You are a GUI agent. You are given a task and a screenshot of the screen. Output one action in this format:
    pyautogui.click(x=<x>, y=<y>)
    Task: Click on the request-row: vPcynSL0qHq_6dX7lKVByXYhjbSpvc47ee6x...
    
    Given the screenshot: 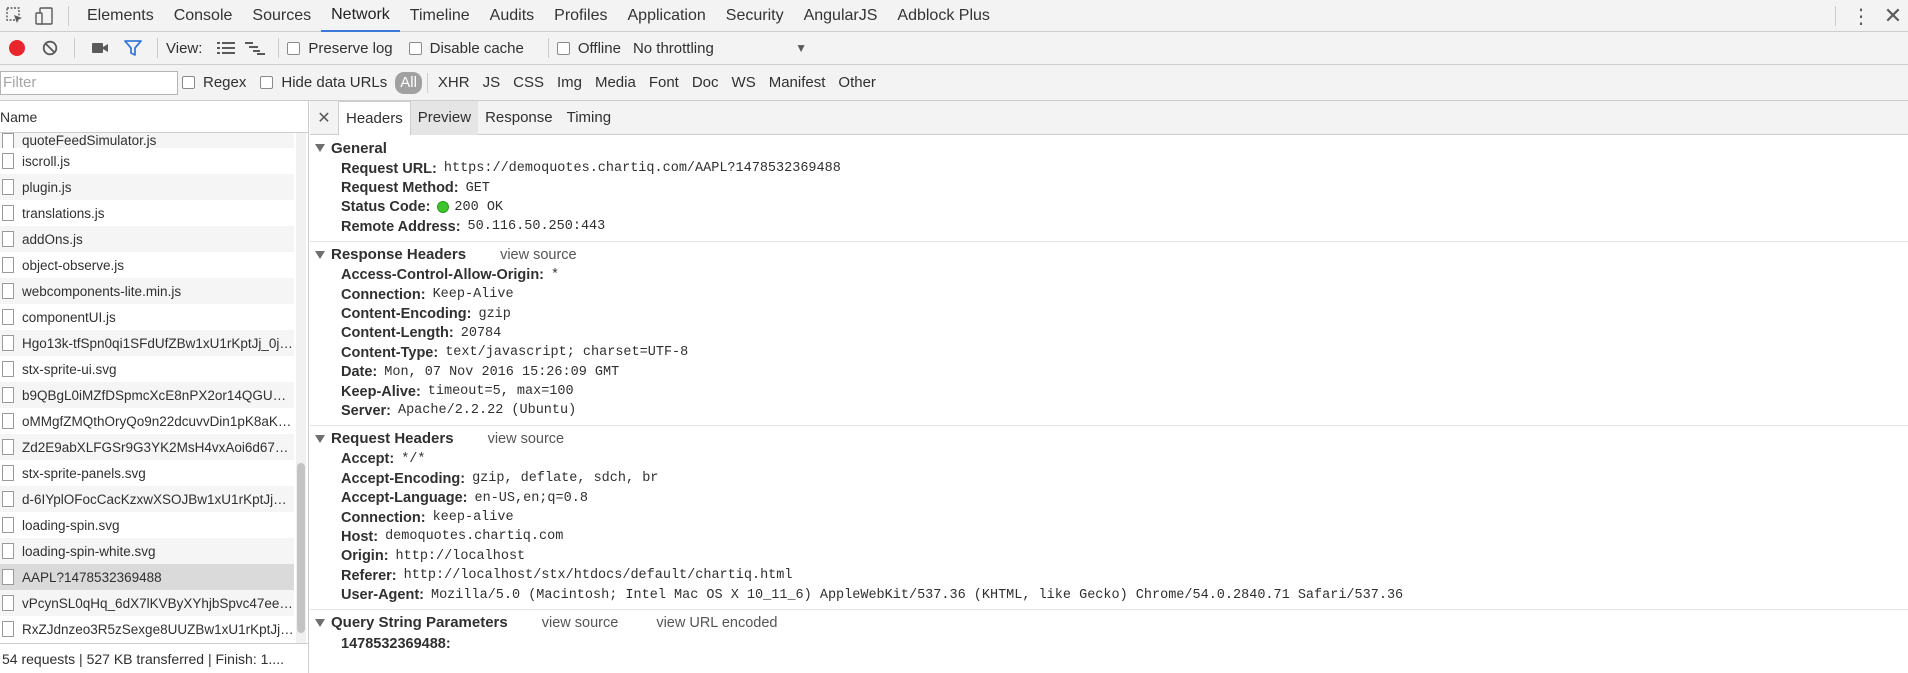 What is the action you would take?
    pyautogui.click(x=147, y=603)
    